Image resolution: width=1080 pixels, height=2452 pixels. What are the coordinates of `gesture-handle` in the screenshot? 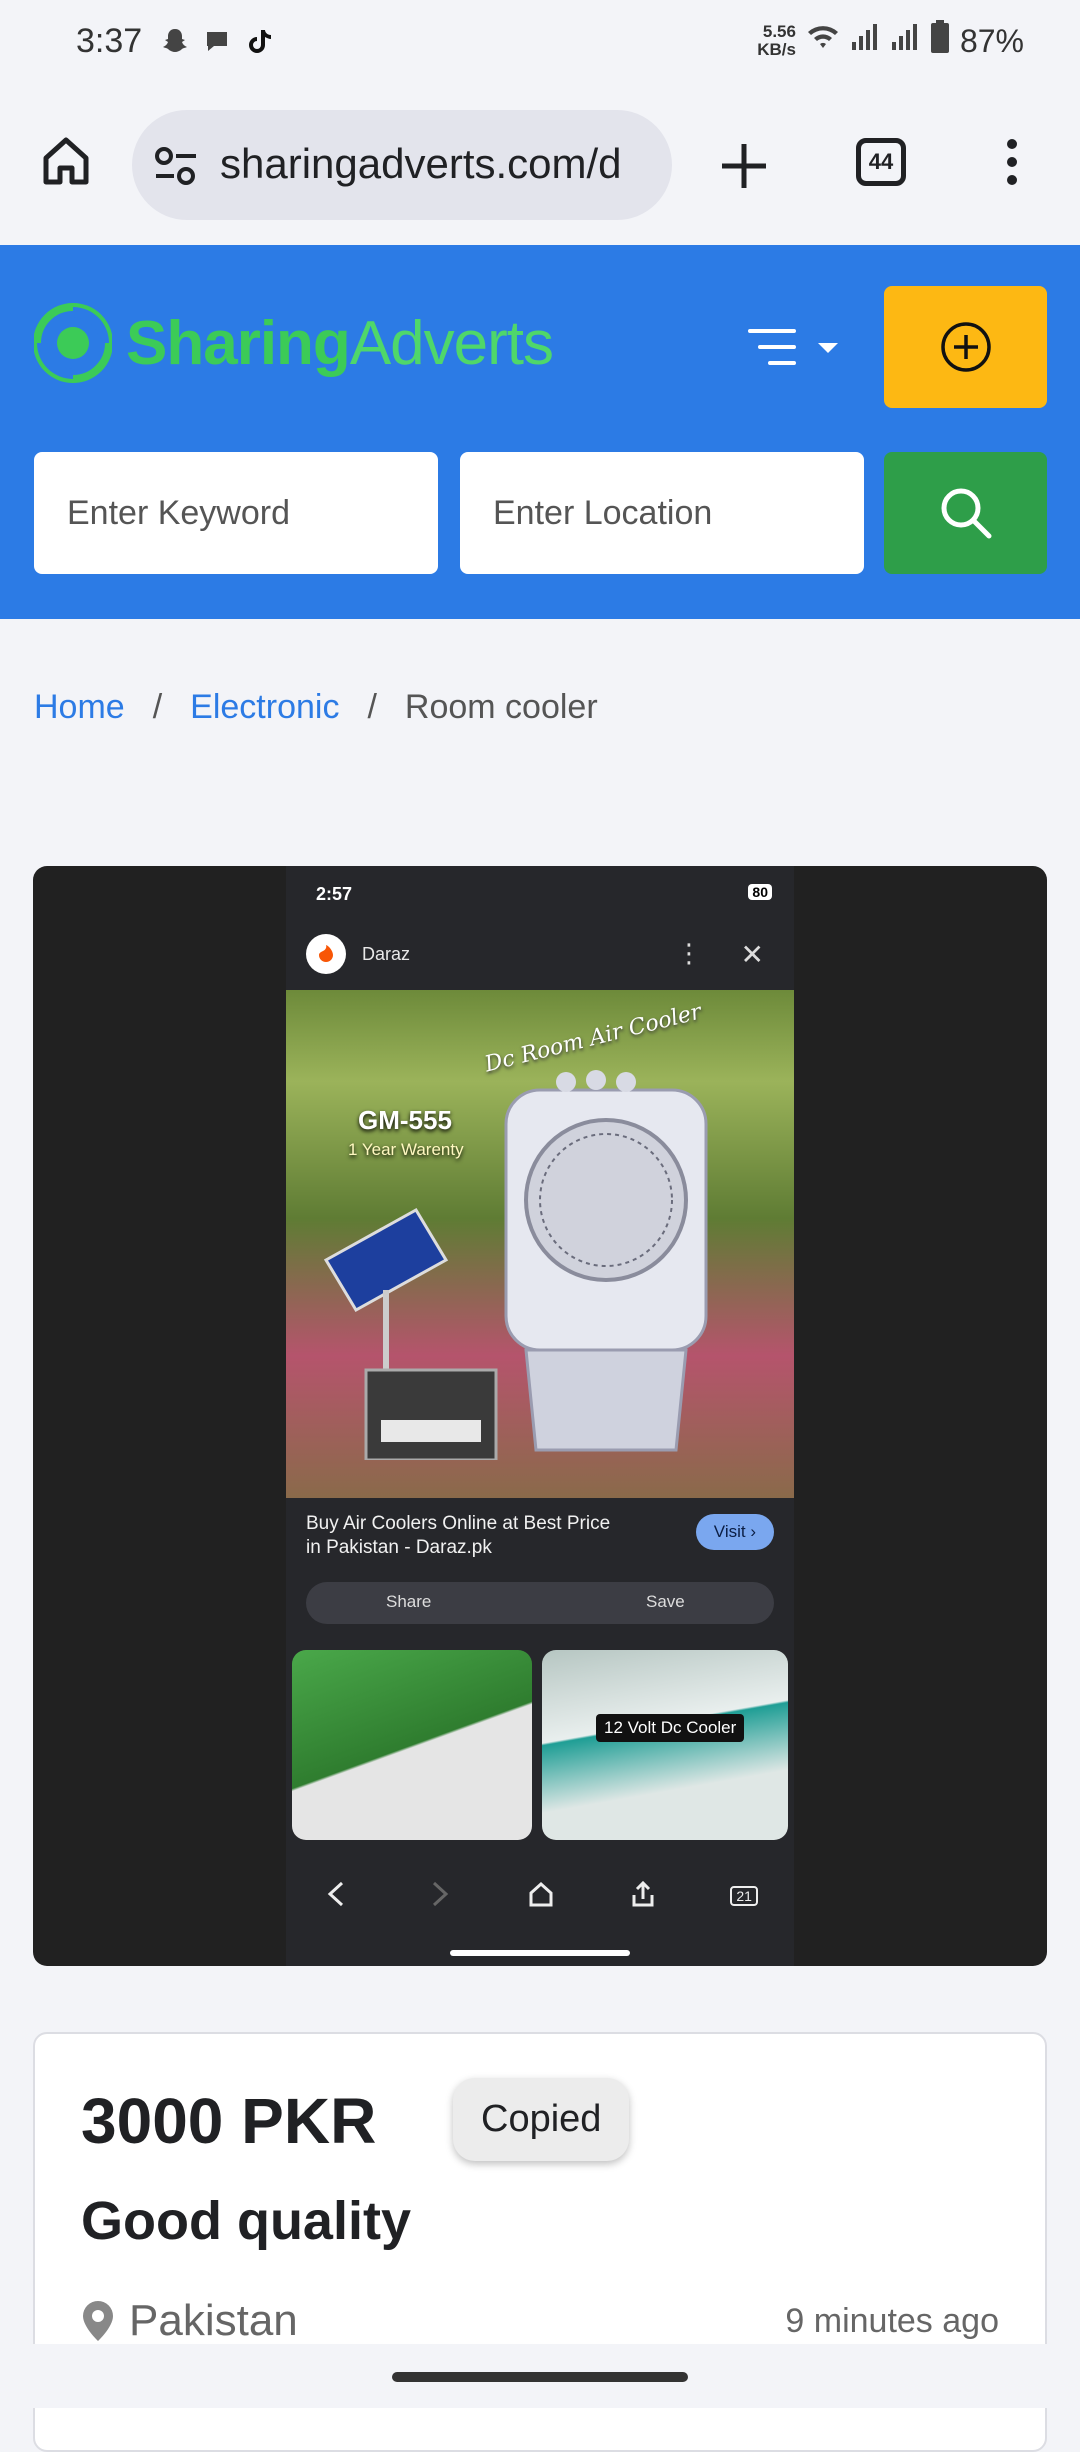 It's located at (540, 2377).